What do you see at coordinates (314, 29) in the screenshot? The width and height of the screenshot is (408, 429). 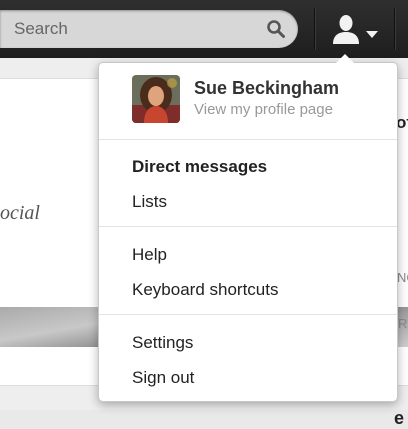 I see `topbar-divider` at bounding box center [314, 29].